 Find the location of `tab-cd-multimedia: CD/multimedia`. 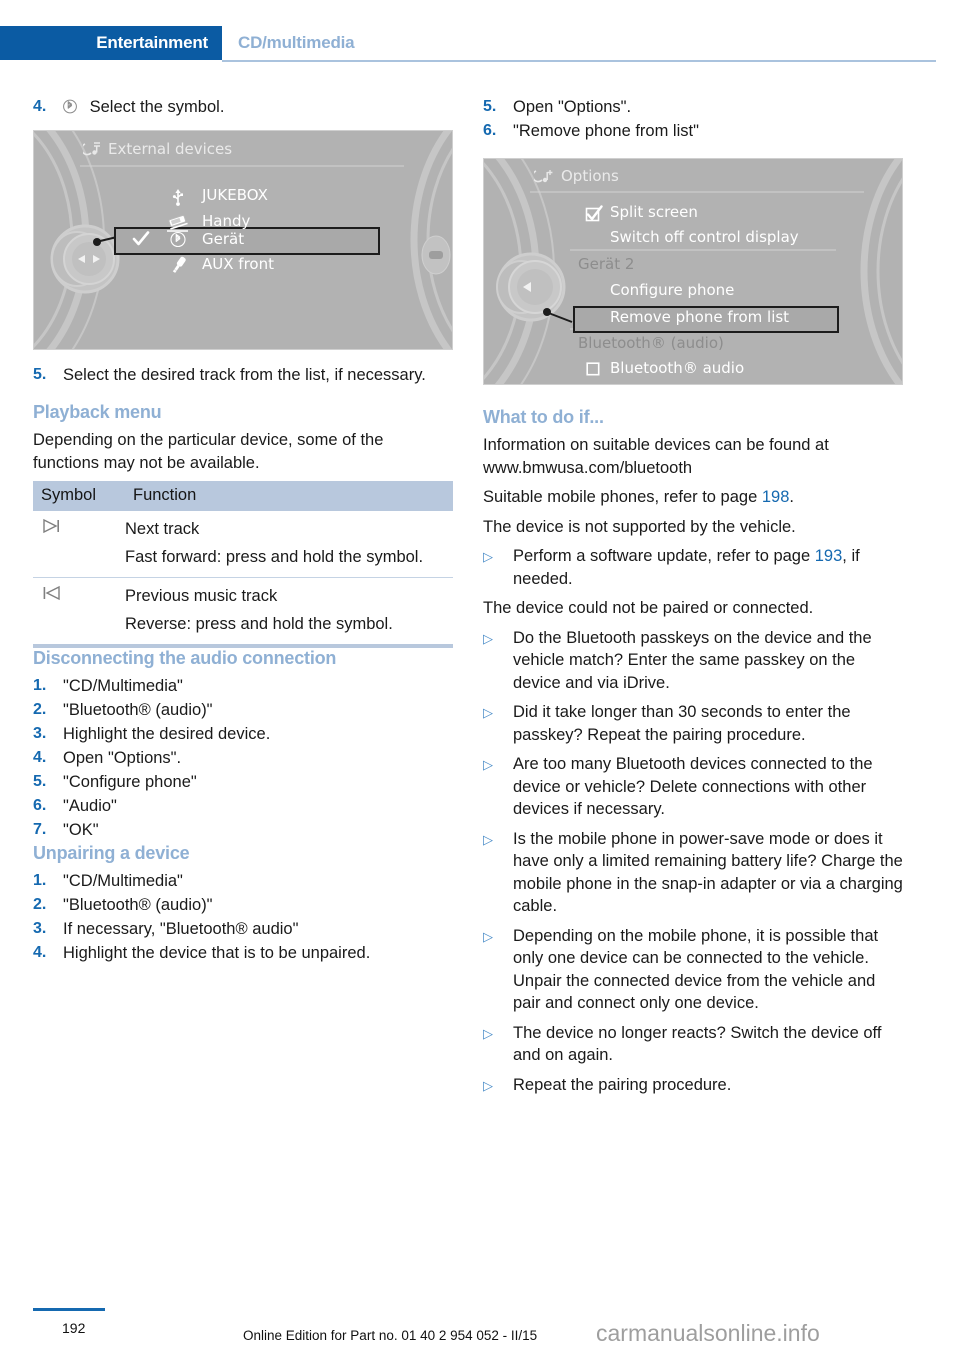

tab-cd-multimedia: CD/multimedia is located at coordinates (296, 43).